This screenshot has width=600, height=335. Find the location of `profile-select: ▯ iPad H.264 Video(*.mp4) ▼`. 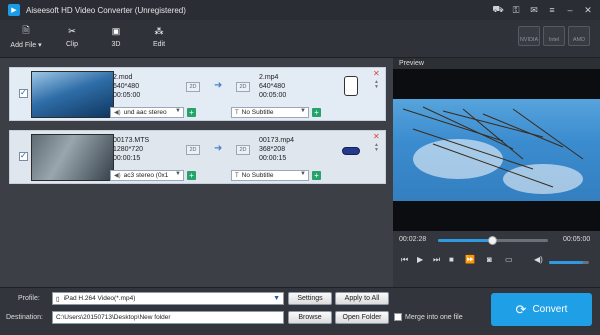

profile-select: ▯ iPad H.264 Video(*.mp4) ▼ is located at coordinates (168, 298).